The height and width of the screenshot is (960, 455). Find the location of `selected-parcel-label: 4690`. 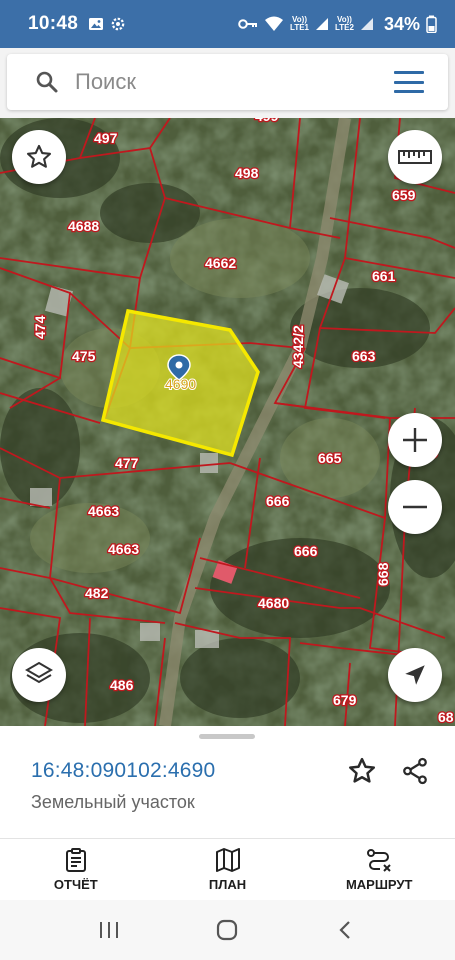

selected-parcel-label: 4690 is located at coordinates (180, 384).